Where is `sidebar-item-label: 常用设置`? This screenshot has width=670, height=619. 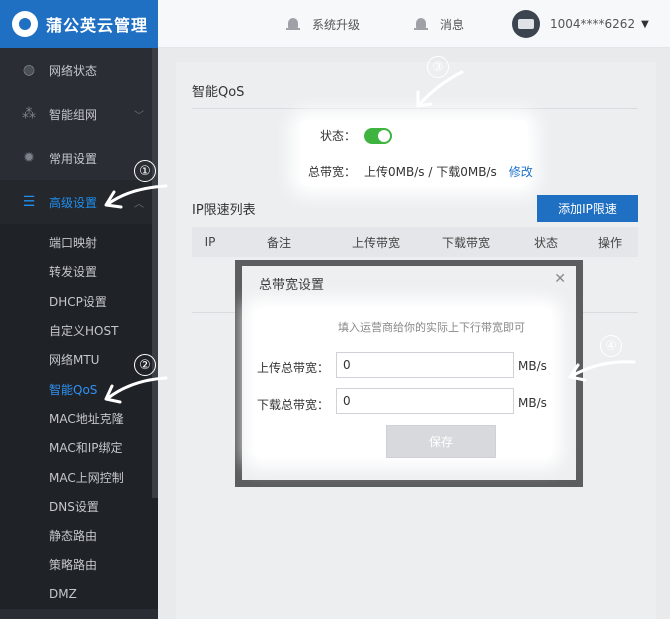
sidebar-item-label: 常用设置 is located at coordinates (73, 158).